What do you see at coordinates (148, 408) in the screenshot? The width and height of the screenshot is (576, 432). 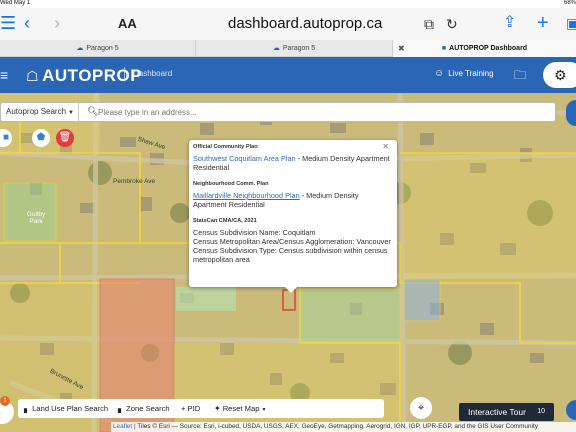 I see `zone-label: Zone Search` at bounding box center [148, 408].